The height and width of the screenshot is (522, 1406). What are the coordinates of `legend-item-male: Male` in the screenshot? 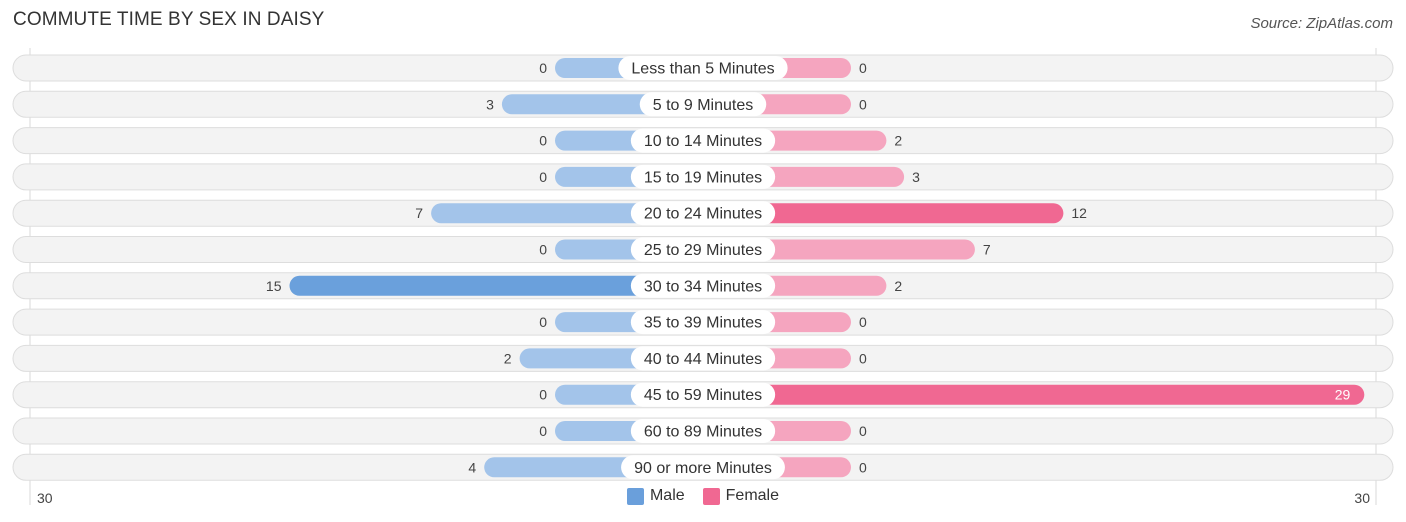 It's located at (655, 496).